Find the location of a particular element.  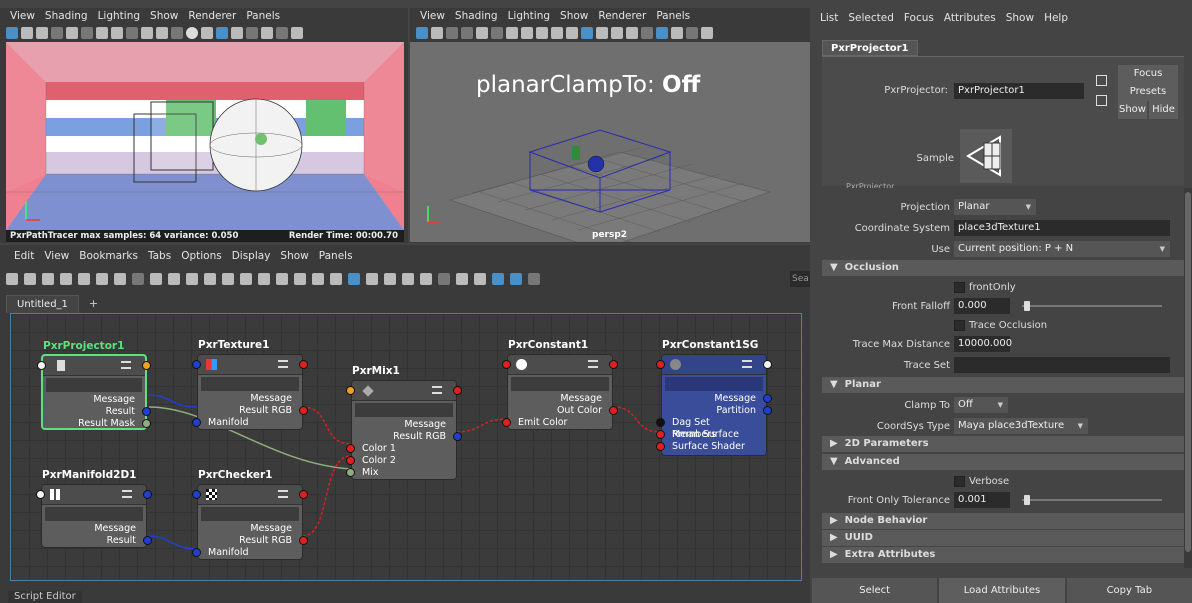

bookmark-prev-icon is located at coordinates (282, 279).